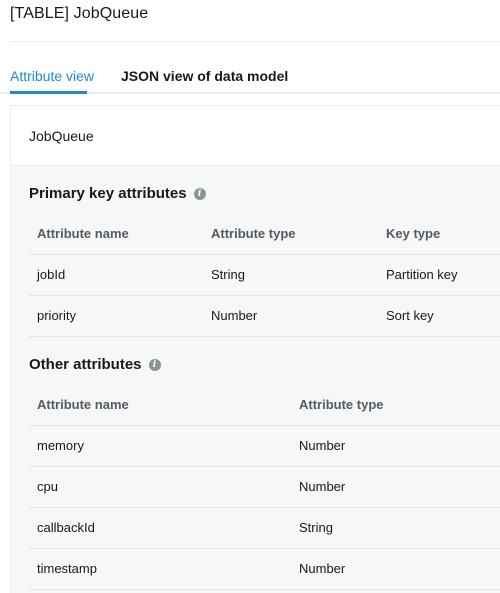  What do you see at coordinates (85, 364) in the screenshot?
I see `other-attributes-heading: Other attributes` at bounding box center [85, 364].